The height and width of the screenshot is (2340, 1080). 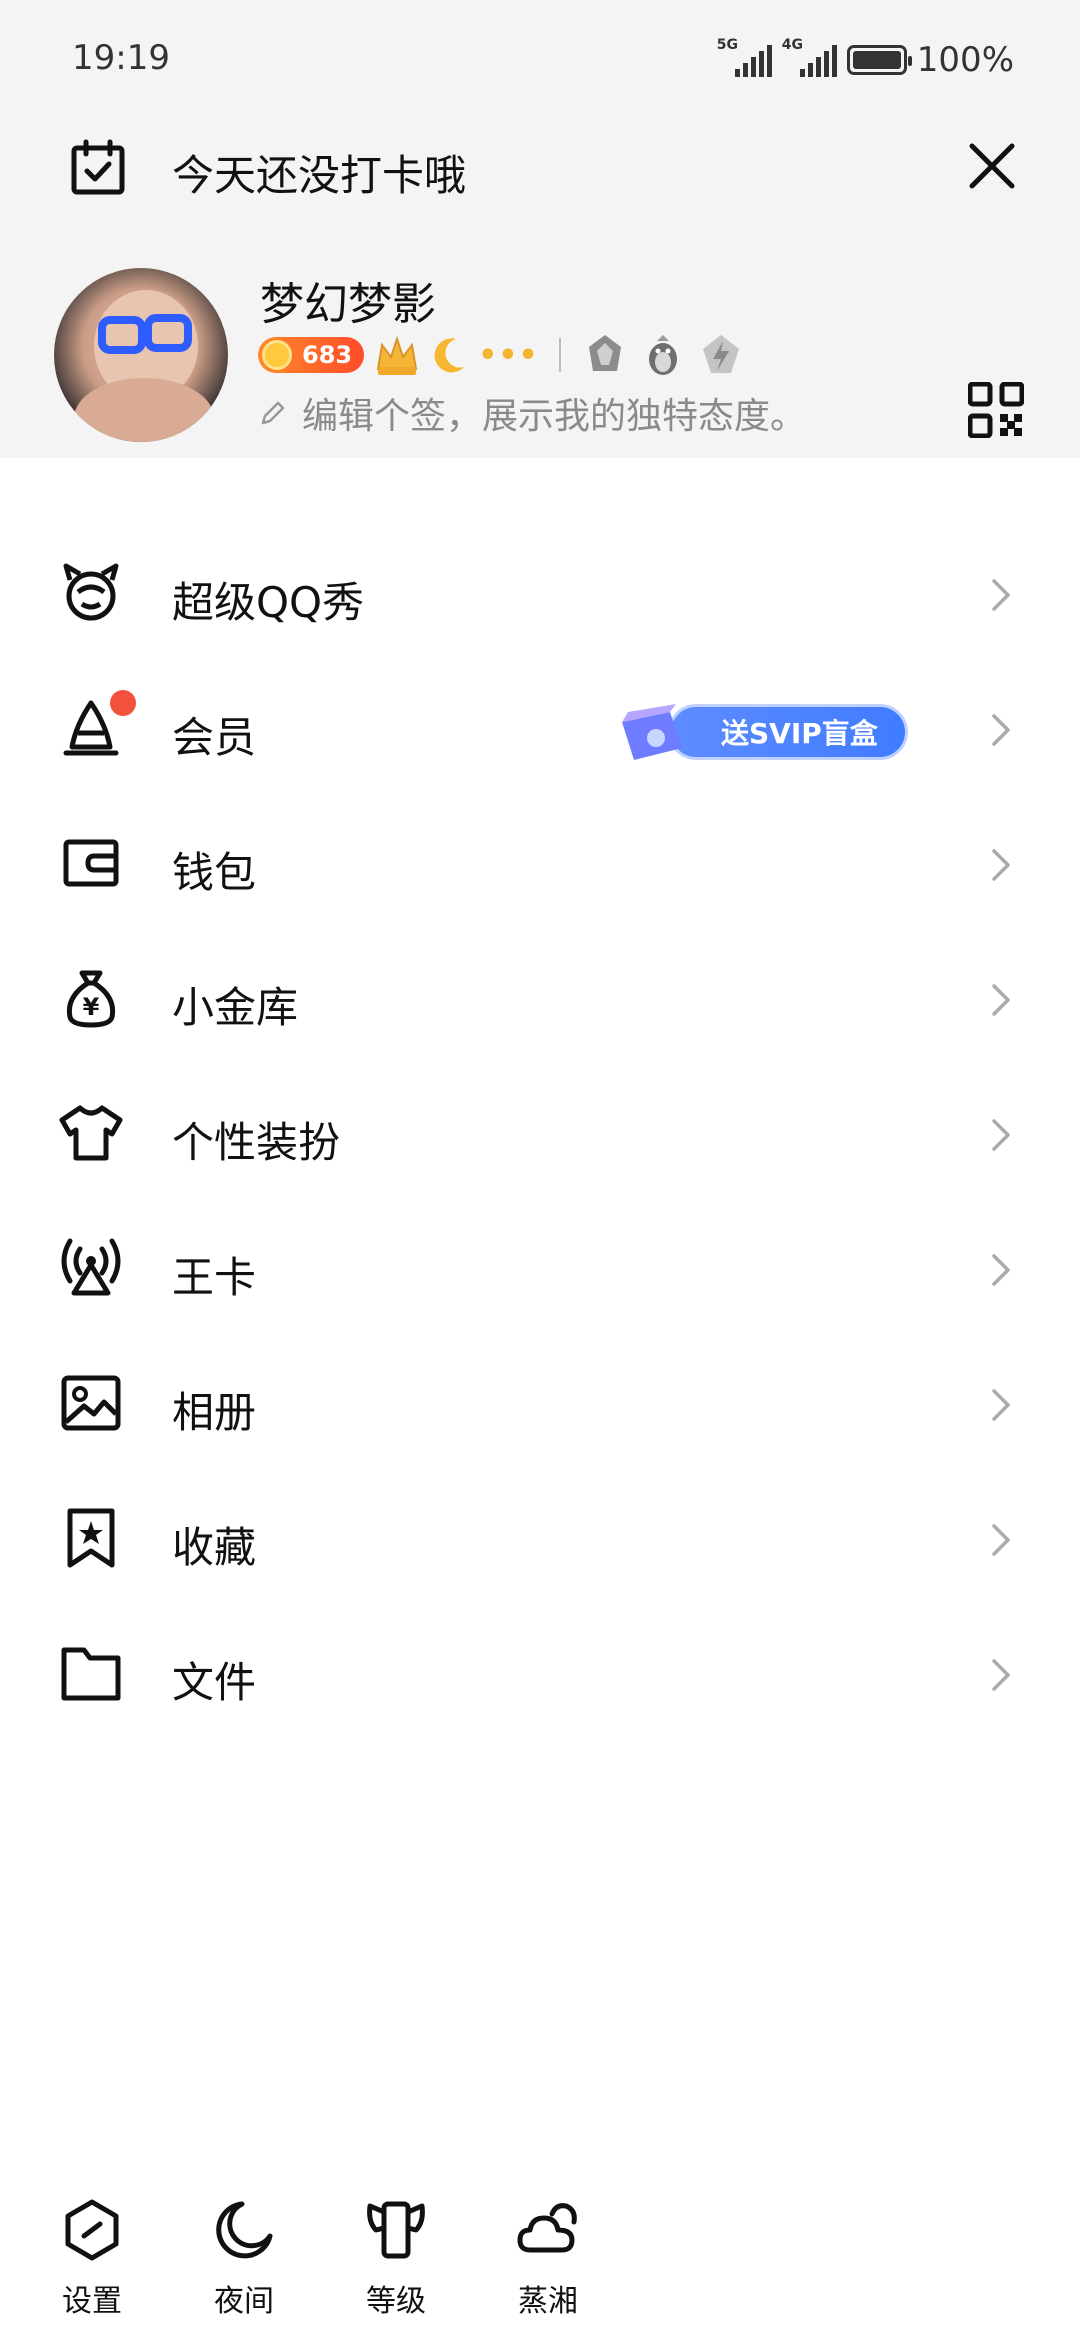 What do you see at coordinates (559, 355) in the screenshot?
I see `badge-divider` at bounding box center [559, 355].